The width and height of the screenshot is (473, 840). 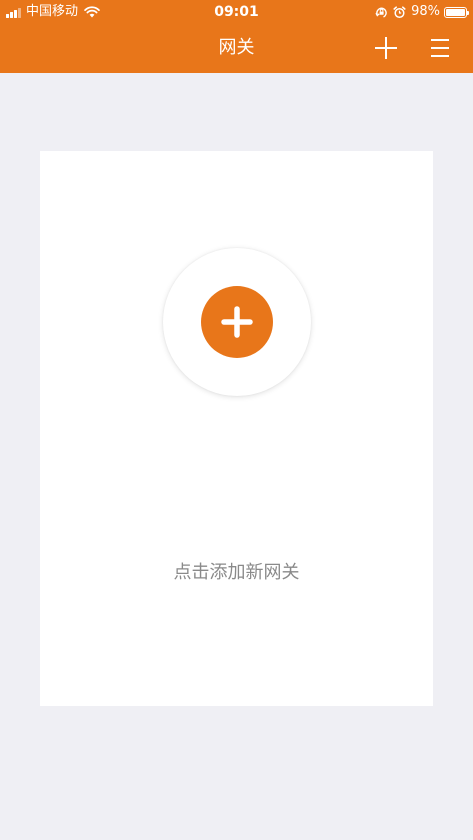 What do you see at coordinates (399, 12) in the screenshot?
I see `alarm-icon` at bounding box center [399, 12].